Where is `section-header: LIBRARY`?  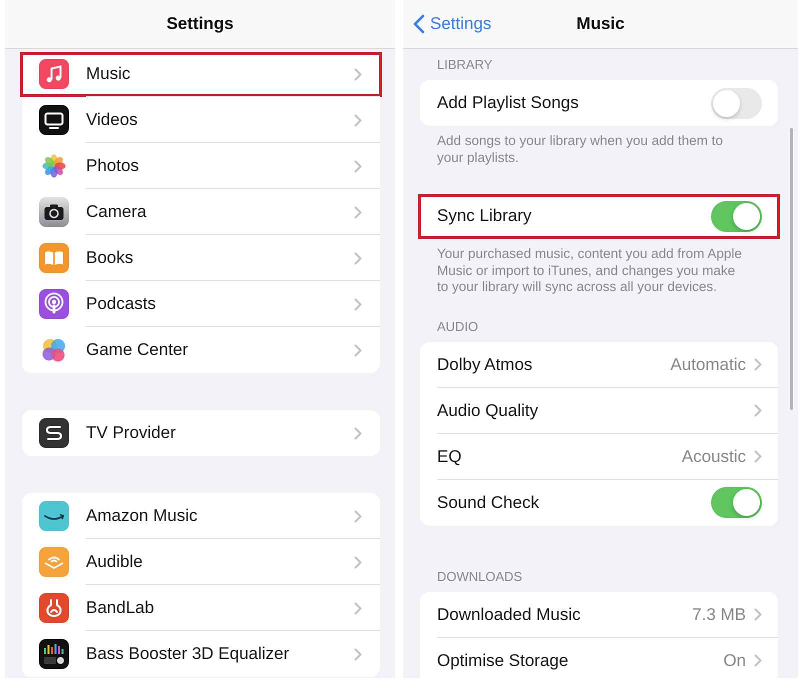 section-header: LIBRARY is located at coordinates (465, 65).